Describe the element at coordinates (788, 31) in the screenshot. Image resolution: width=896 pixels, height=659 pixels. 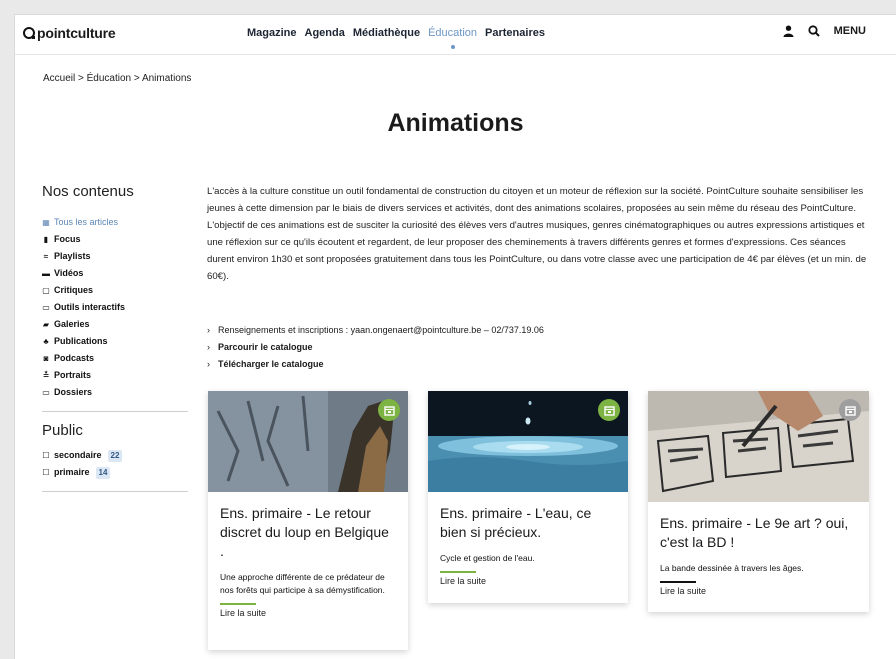
I see `user-icon` at that location.